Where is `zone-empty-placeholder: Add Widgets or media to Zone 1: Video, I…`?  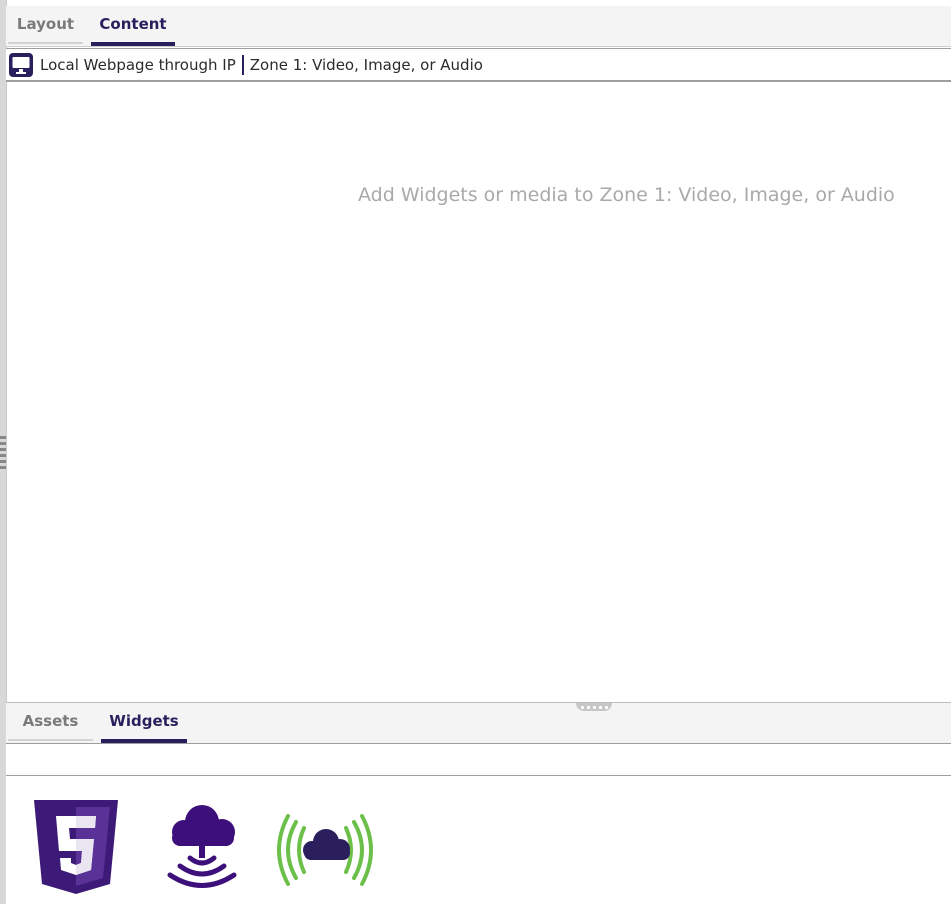
zone-empty-placeholder: Add Widgets or media to Zone 1: Video, I… is located at coordinates (626, 195).